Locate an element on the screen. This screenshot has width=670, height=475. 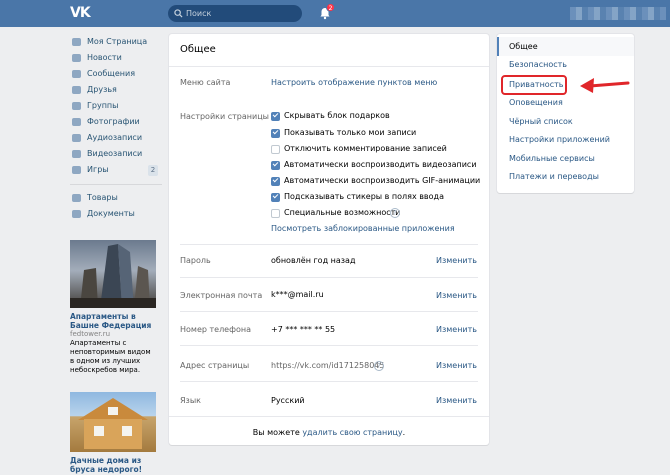
footer-prefix: Вы можете is located at coordinates (277, 432).